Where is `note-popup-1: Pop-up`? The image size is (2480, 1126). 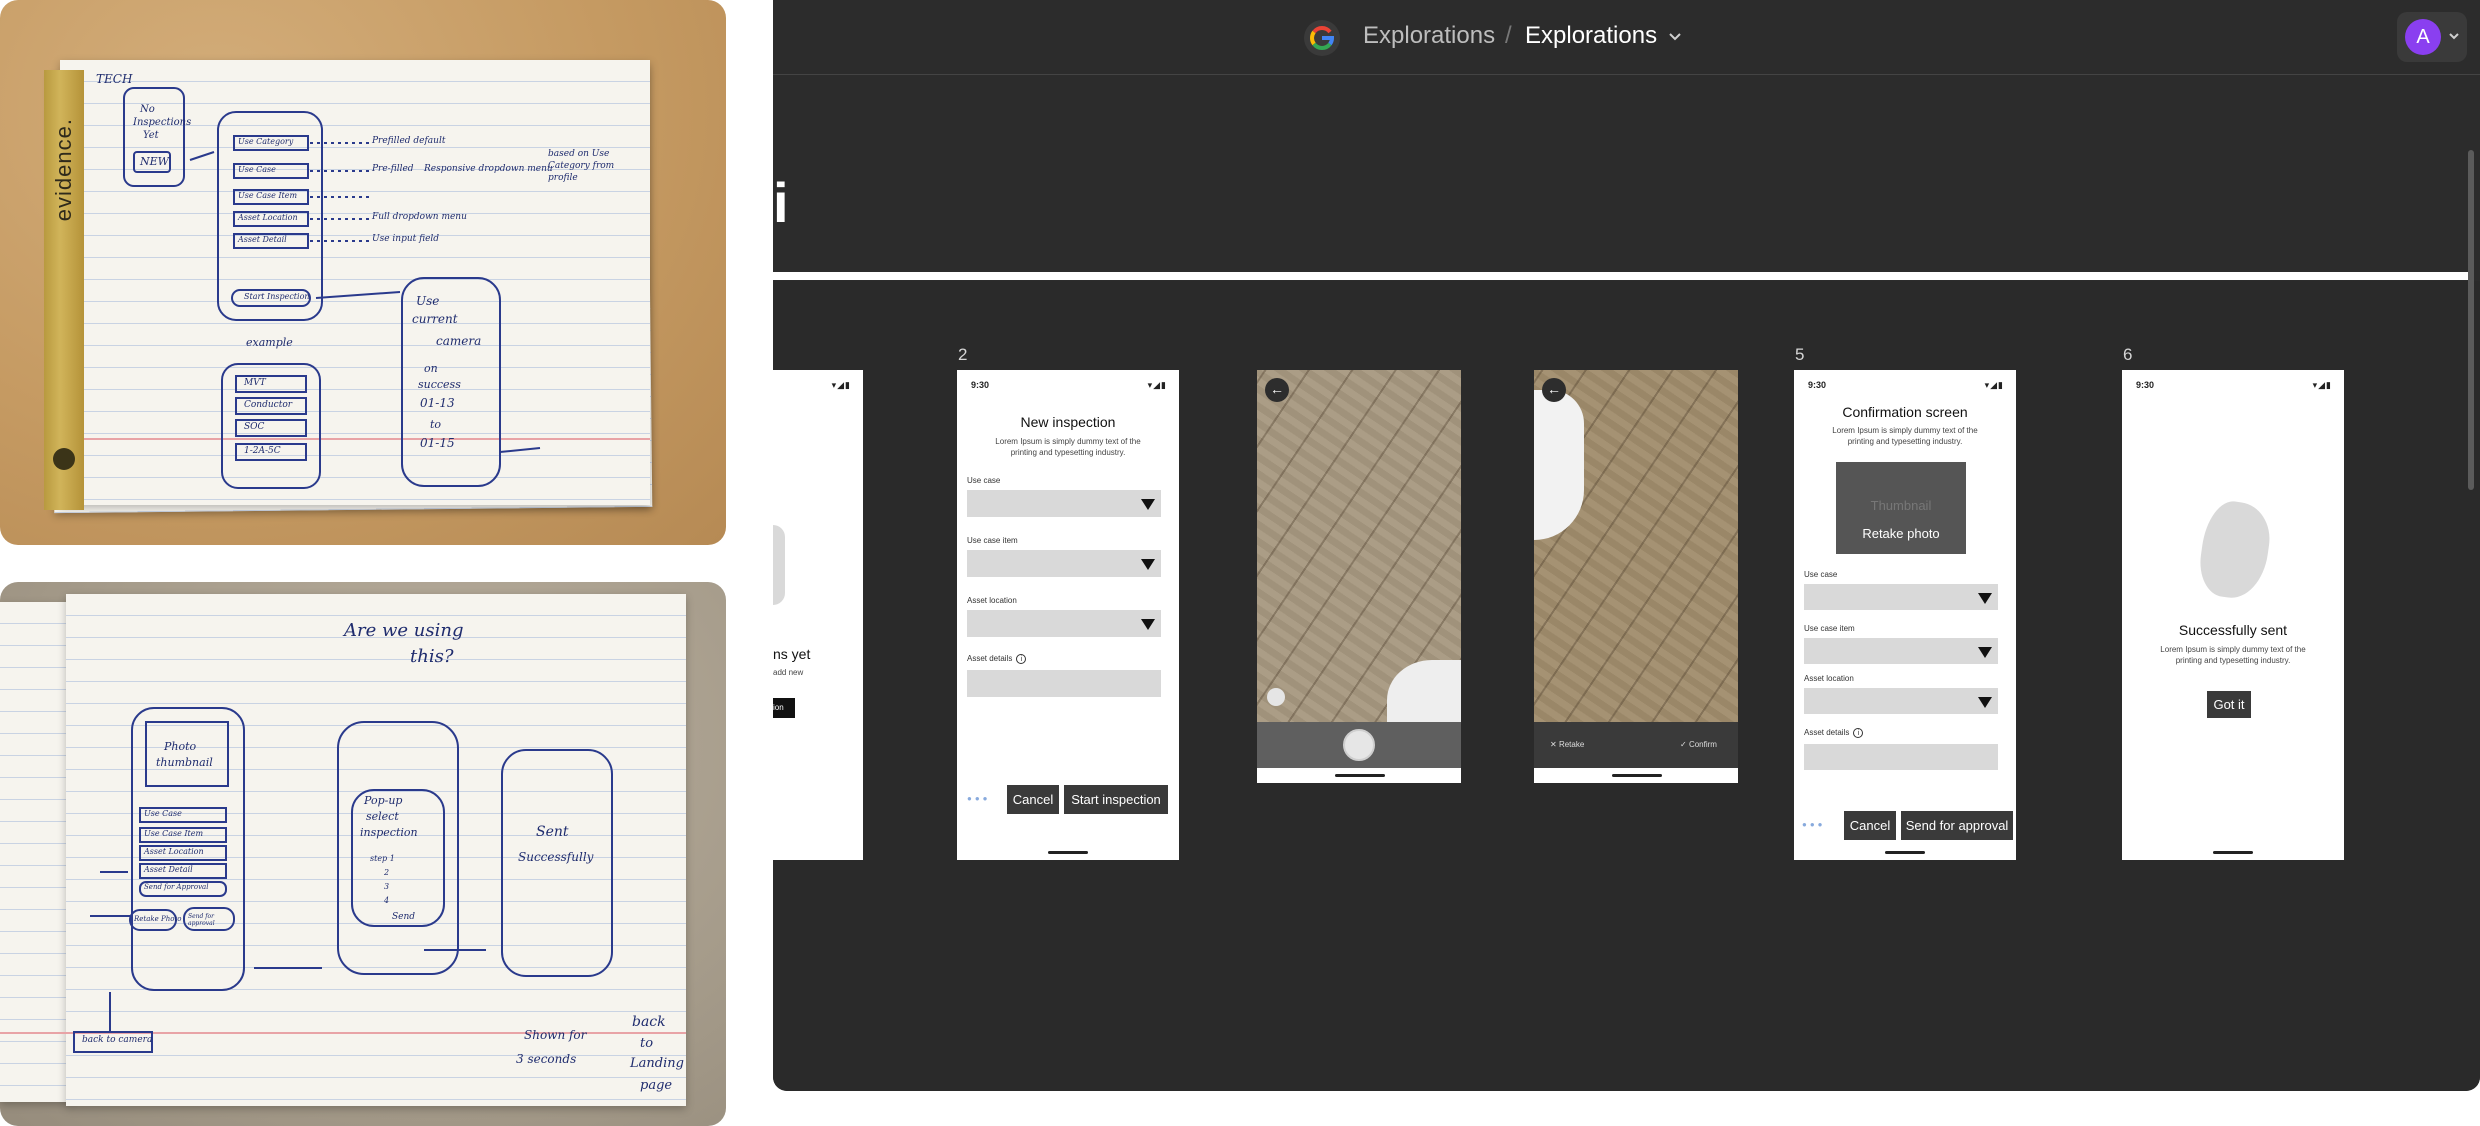
note-popup-1: Pop-up is located at coordinates (383, 800).